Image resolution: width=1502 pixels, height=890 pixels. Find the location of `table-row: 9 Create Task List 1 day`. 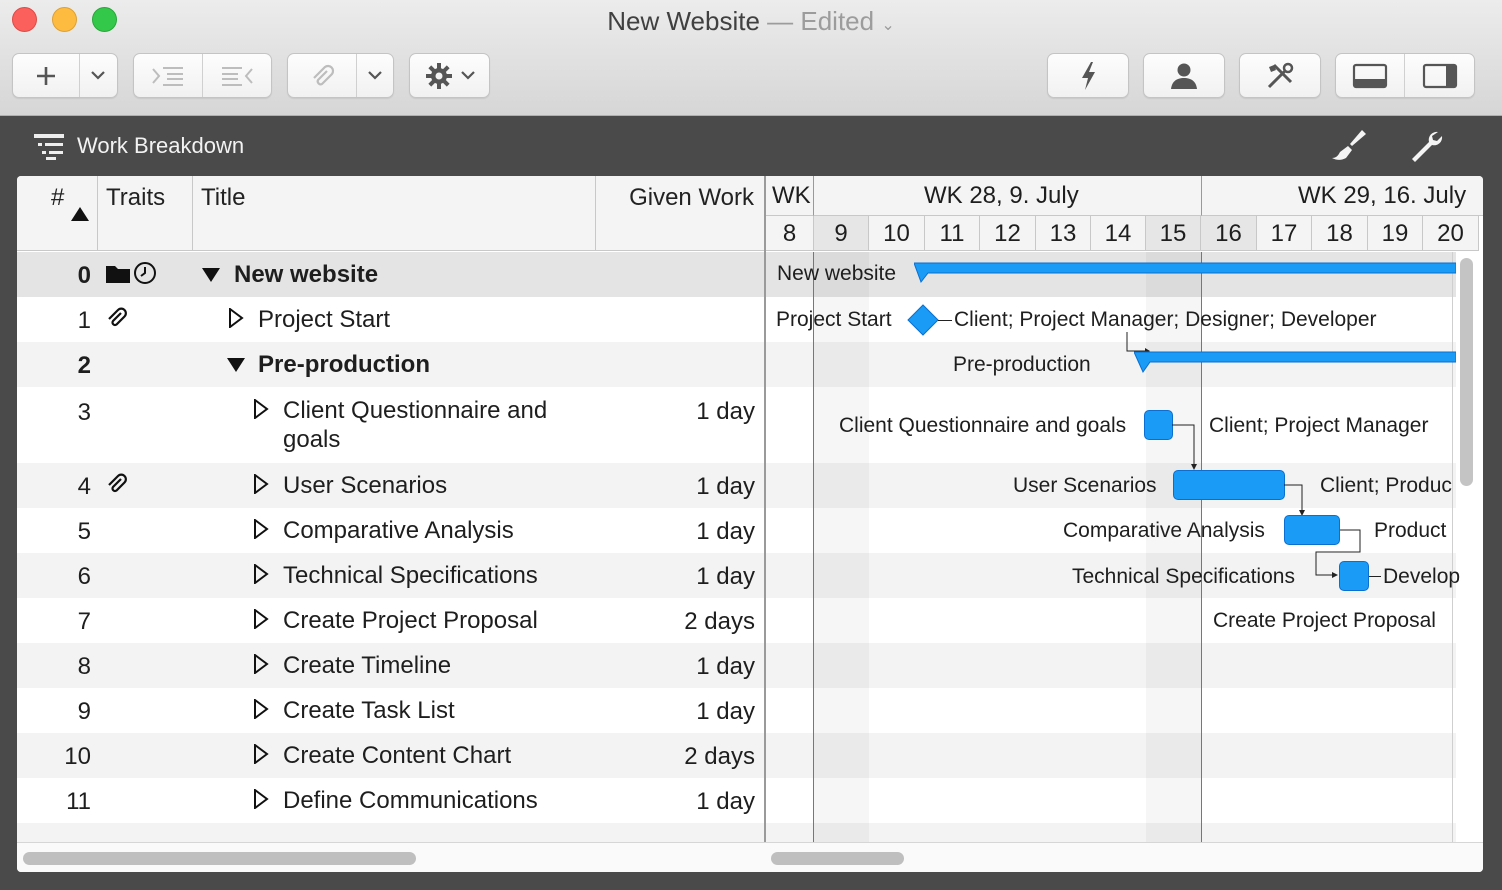

table-row: 9 Create Task List 1 day is located at coordinates (391, 710).